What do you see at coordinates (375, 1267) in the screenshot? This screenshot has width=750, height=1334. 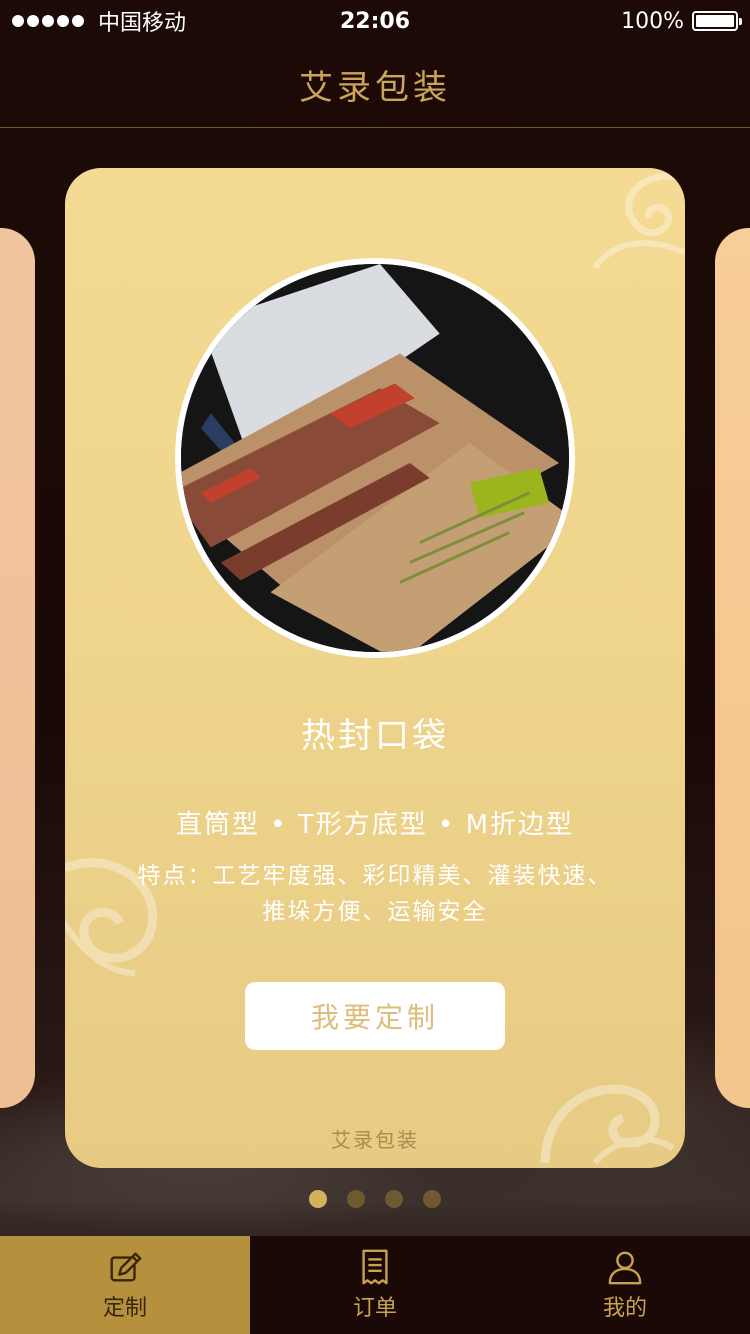 I see `receipt-icon` at bounding box center [375, 1267].